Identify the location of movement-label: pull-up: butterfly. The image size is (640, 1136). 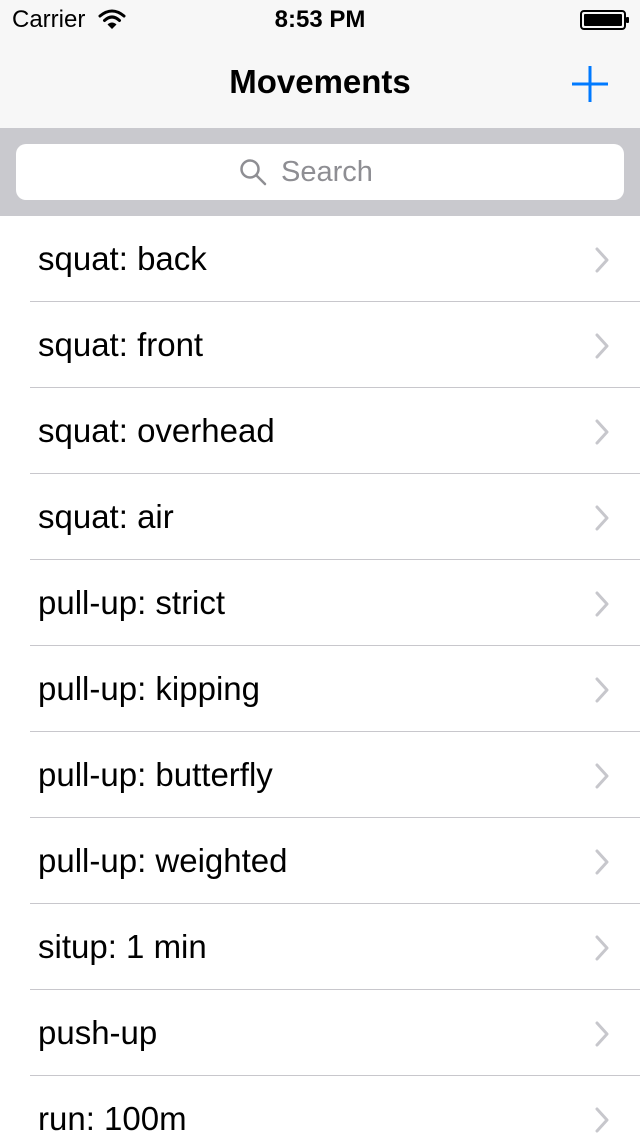
(155, 774).